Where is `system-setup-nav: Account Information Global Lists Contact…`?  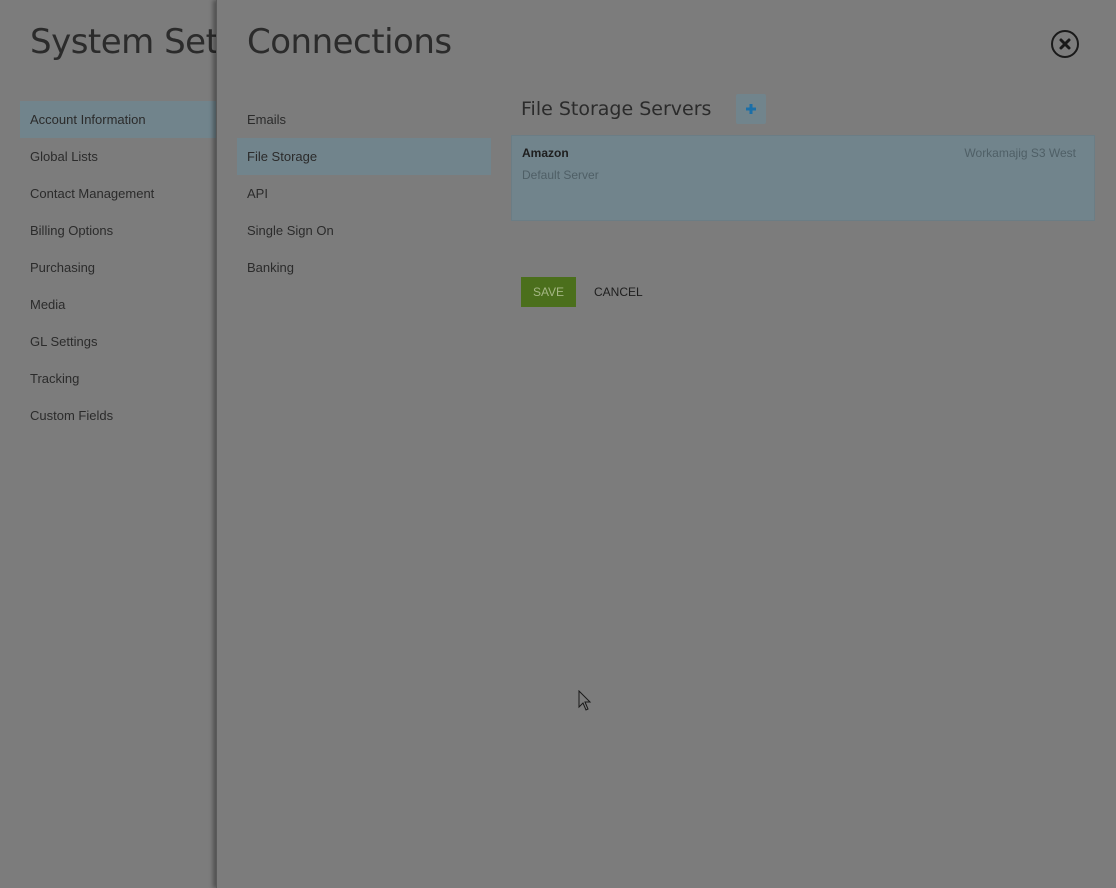 system-setup-nav: Account Information Global Lists Contact… is located at coordinates (118, 267).